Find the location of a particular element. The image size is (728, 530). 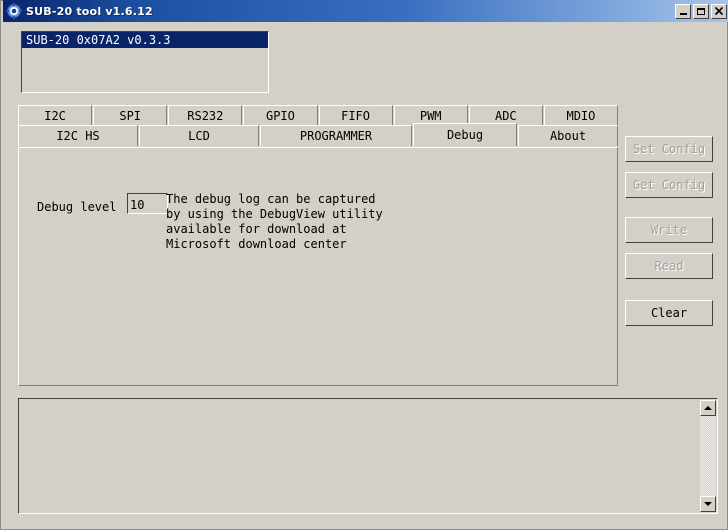

maximize-button is located at coordinates (701, 11).